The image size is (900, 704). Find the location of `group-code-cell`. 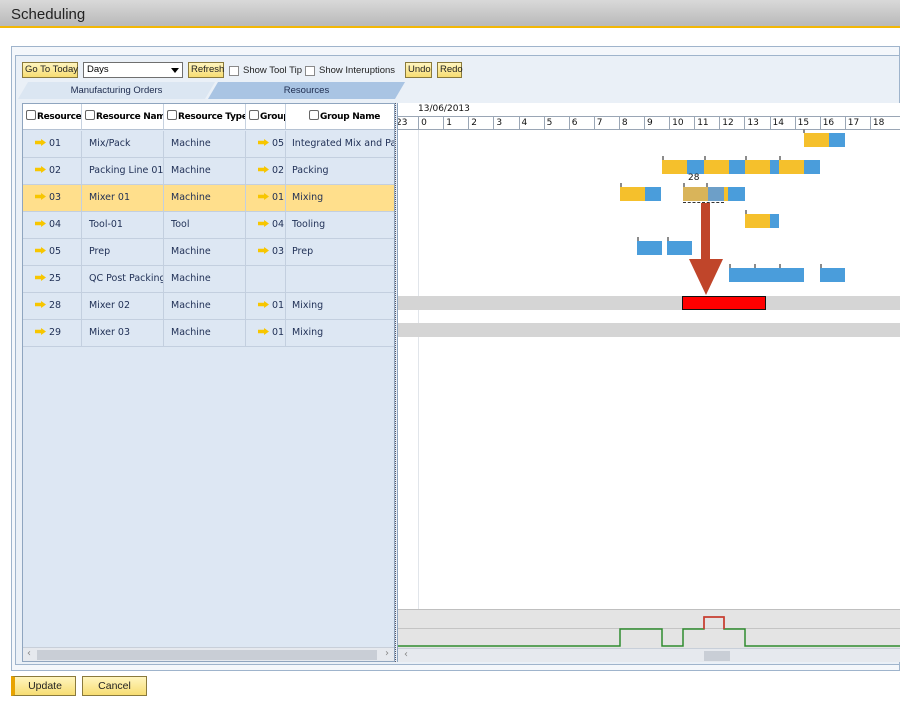

group-code-cell is located at coordinates (266, 279).